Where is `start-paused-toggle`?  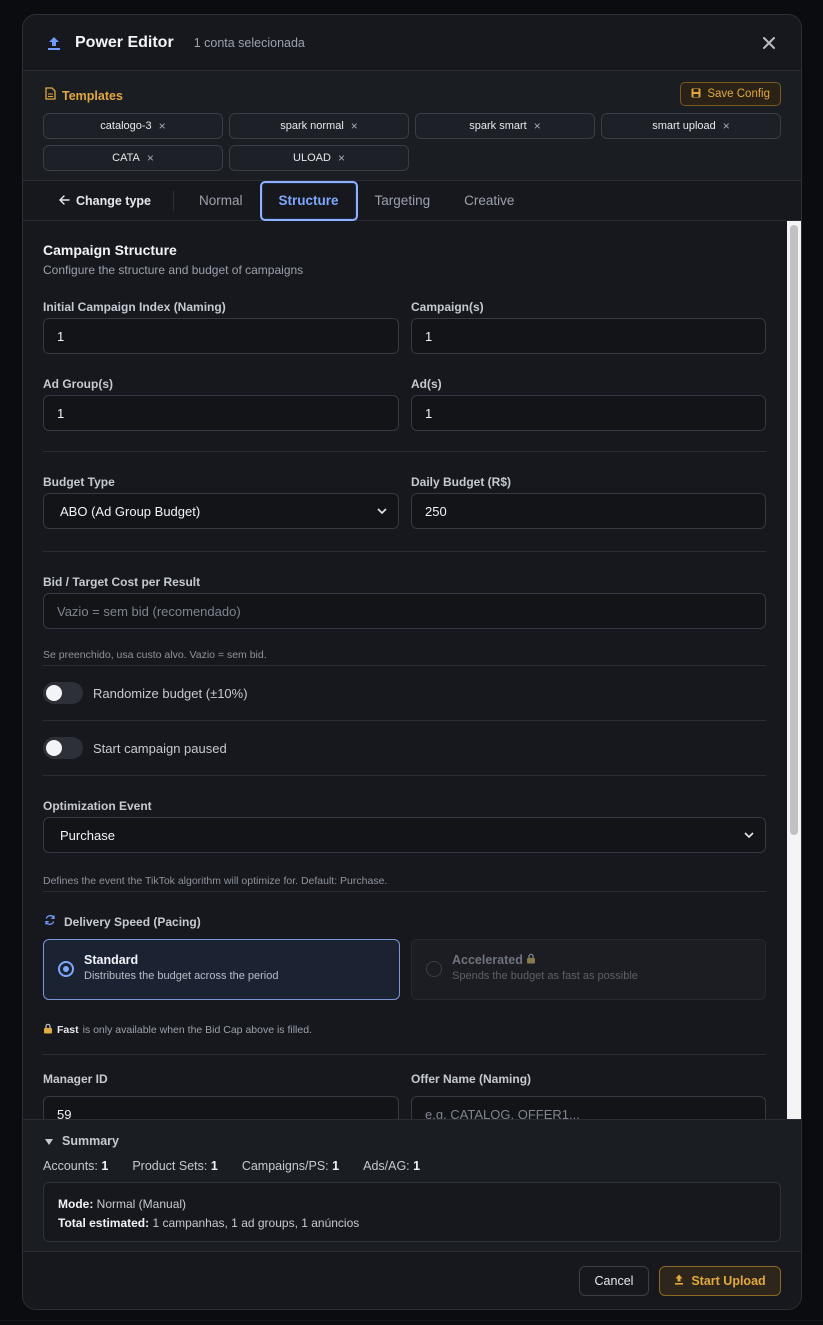
start-paused-toggle is located at coordinates (63, 748).